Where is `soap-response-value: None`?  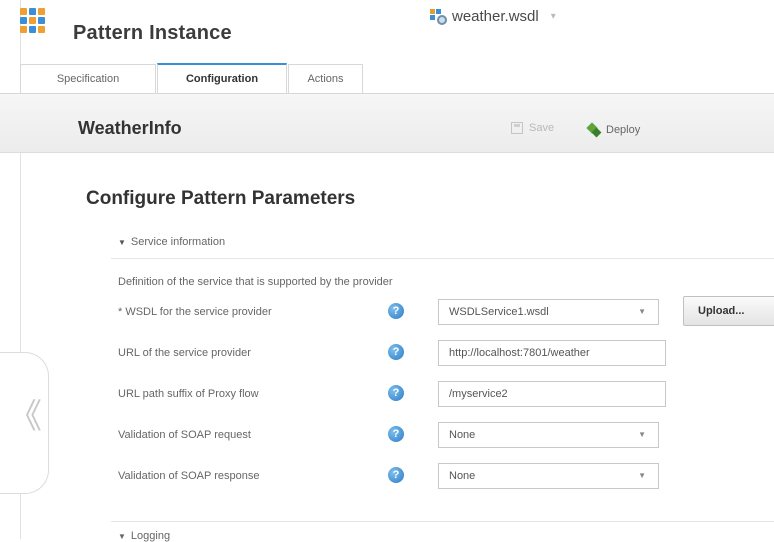 soap-response-value: None is located at coordinates (462, 476).